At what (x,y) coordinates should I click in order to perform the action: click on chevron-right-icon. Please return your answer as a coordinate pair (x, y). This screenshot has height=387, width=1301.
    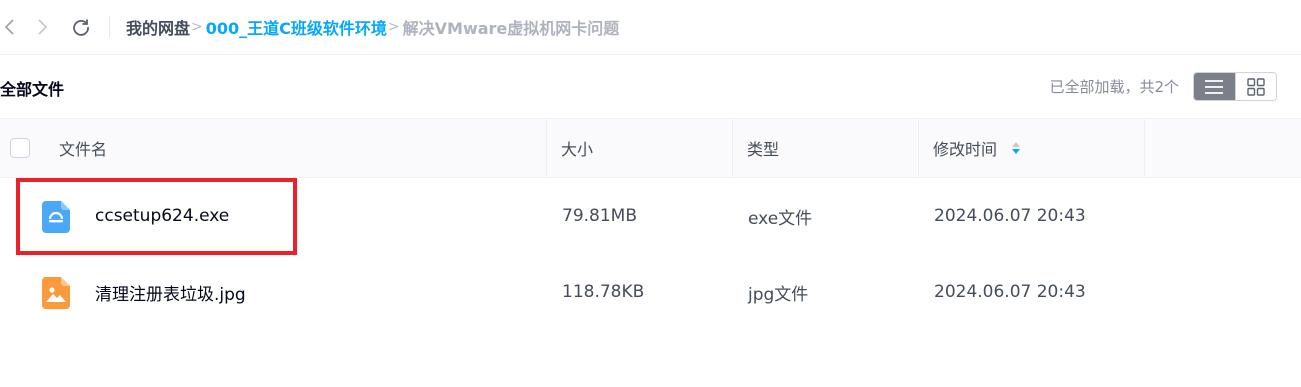
    Looking at the image, I should click on (43, 27).